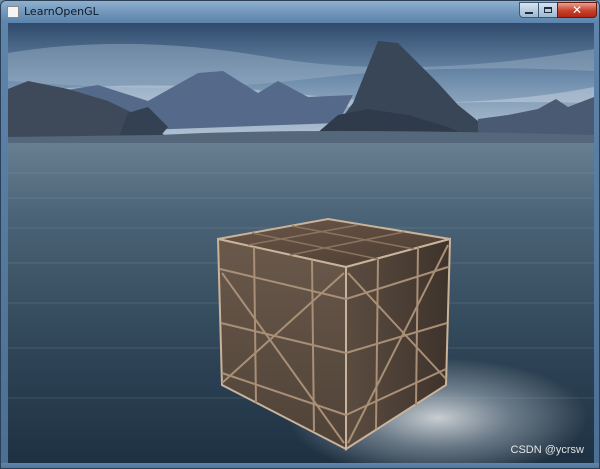 The width and height of the screenshot is (600, 469). What do you see at coordinates (547, 450) in the screenshot?
I see `watermark: CSDN @ycrsw` at bounding box center [547, 450].